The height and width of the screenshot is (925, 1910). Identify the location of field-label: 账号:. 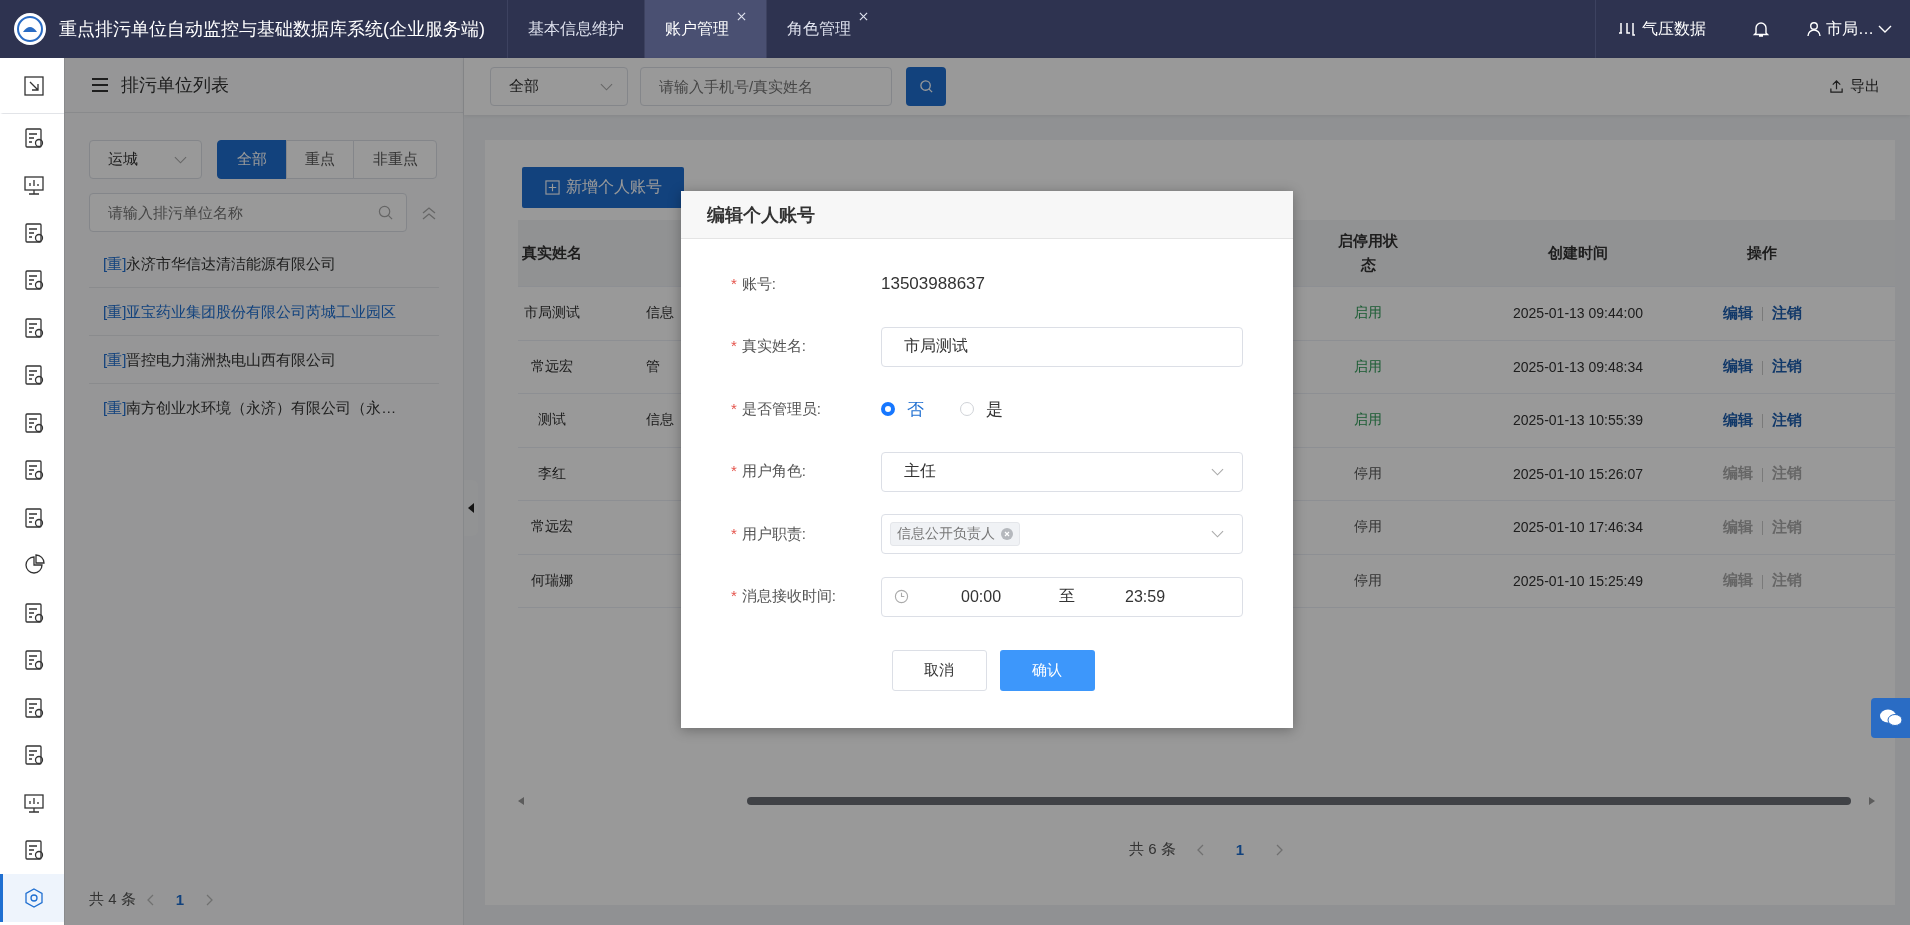
(758, 283).